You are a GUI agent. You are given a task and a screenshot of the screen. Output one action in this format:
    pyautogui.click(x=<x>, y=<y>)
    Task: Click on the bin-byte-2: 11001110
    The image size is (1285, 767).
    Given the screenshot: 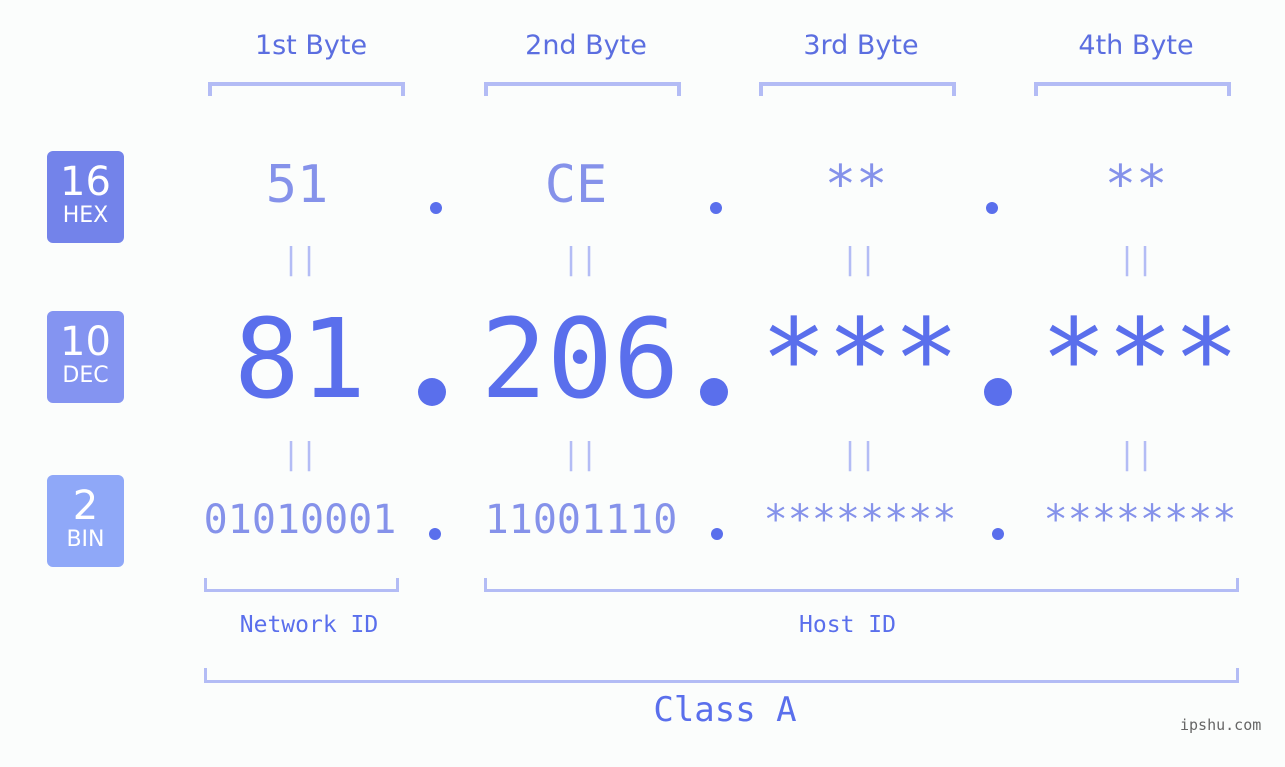 What is the action you would take?
    pyautogui.click(x=581, y=520)
    